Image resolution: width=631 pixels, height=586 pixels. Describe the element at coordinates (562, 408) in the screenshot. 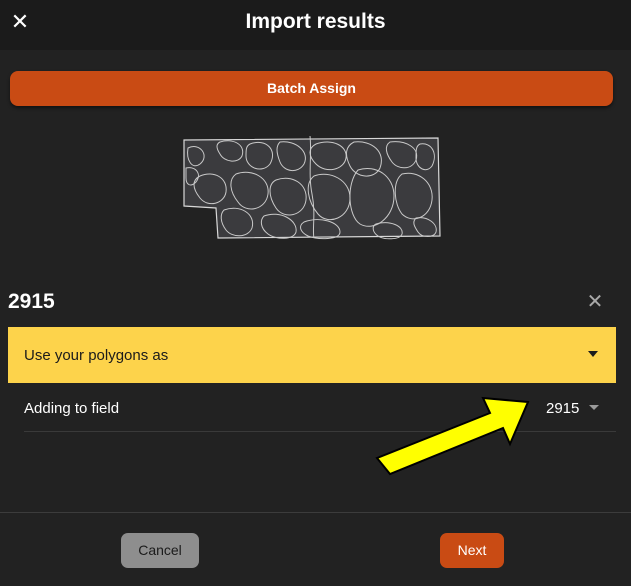

I see `field-select: 2915` at that location.